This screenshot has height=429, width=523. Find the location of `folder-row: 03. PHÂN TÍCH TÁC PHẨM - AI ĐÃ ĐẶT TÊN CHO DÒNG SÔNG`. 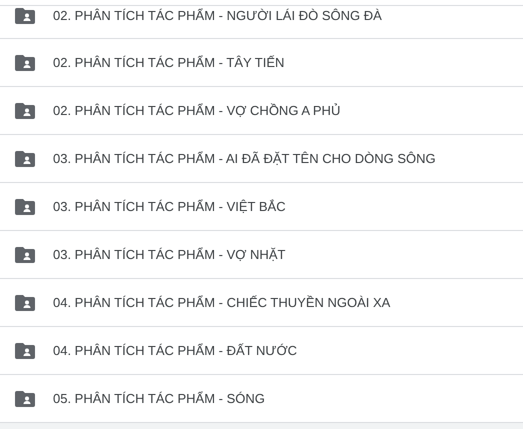

folder-row: 03. PHÂN TÍCH TÁC PHẨM - AI ĐÃ ĐẶT TÊN CHO DÒNG SÔNG is located at coordinates (261, 159).